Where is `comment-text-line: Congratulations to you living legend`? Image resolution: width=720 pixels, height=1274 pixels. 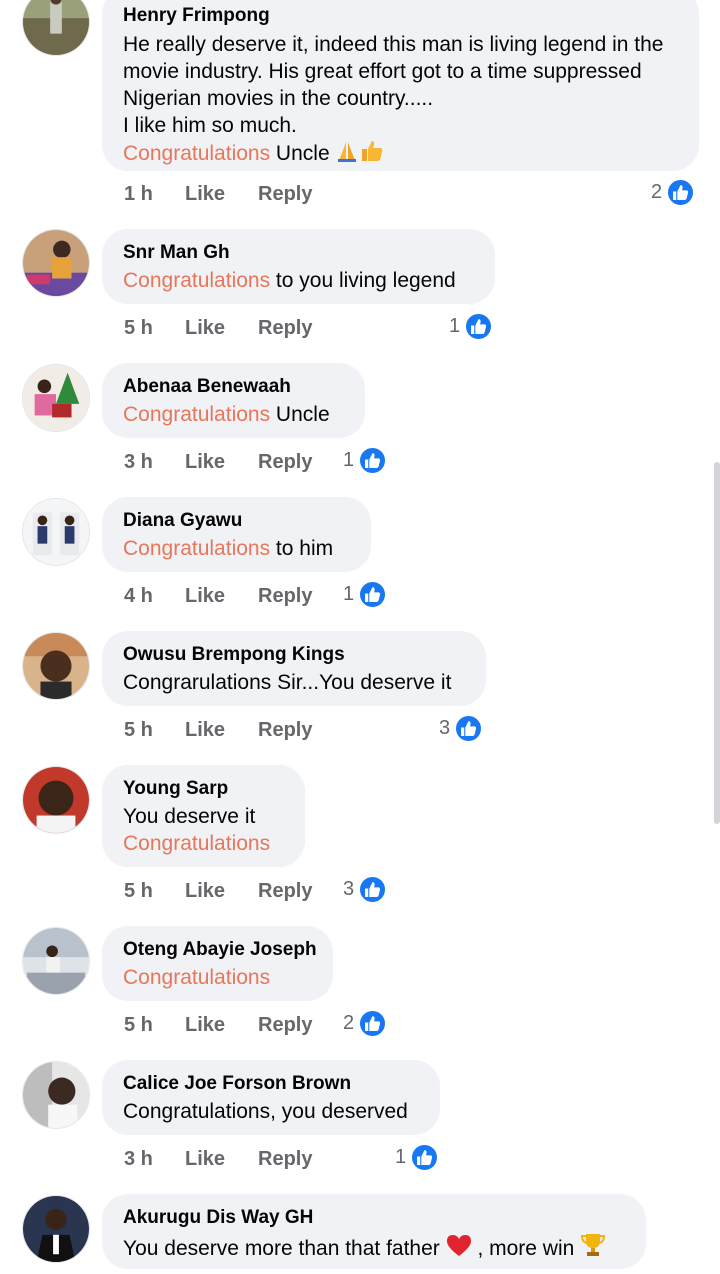 comment-text-line: Congratulations to you living legend is located at coordinates (298, 280).